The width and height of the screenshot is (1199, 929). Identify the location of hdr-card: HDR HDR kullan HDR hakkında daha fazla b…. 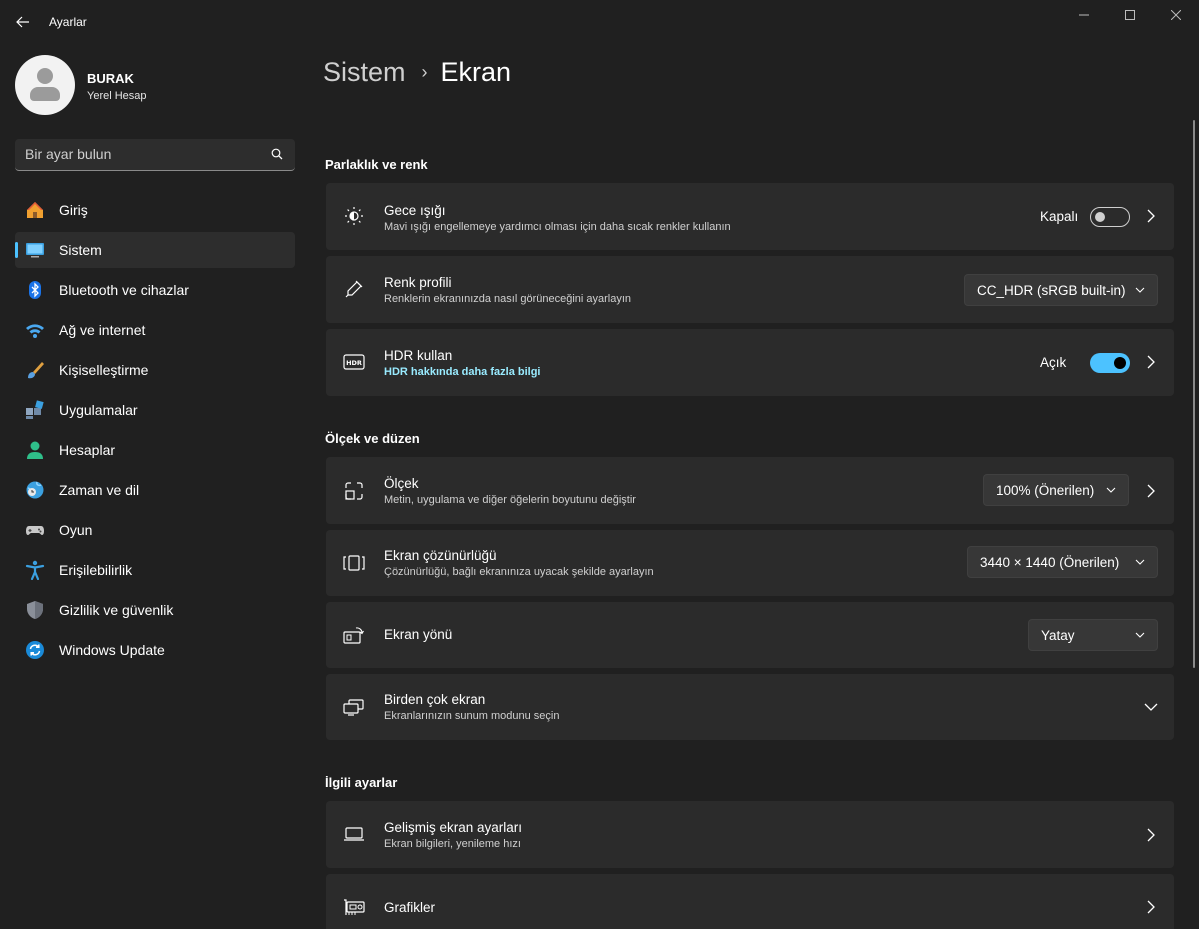
(750, 362).